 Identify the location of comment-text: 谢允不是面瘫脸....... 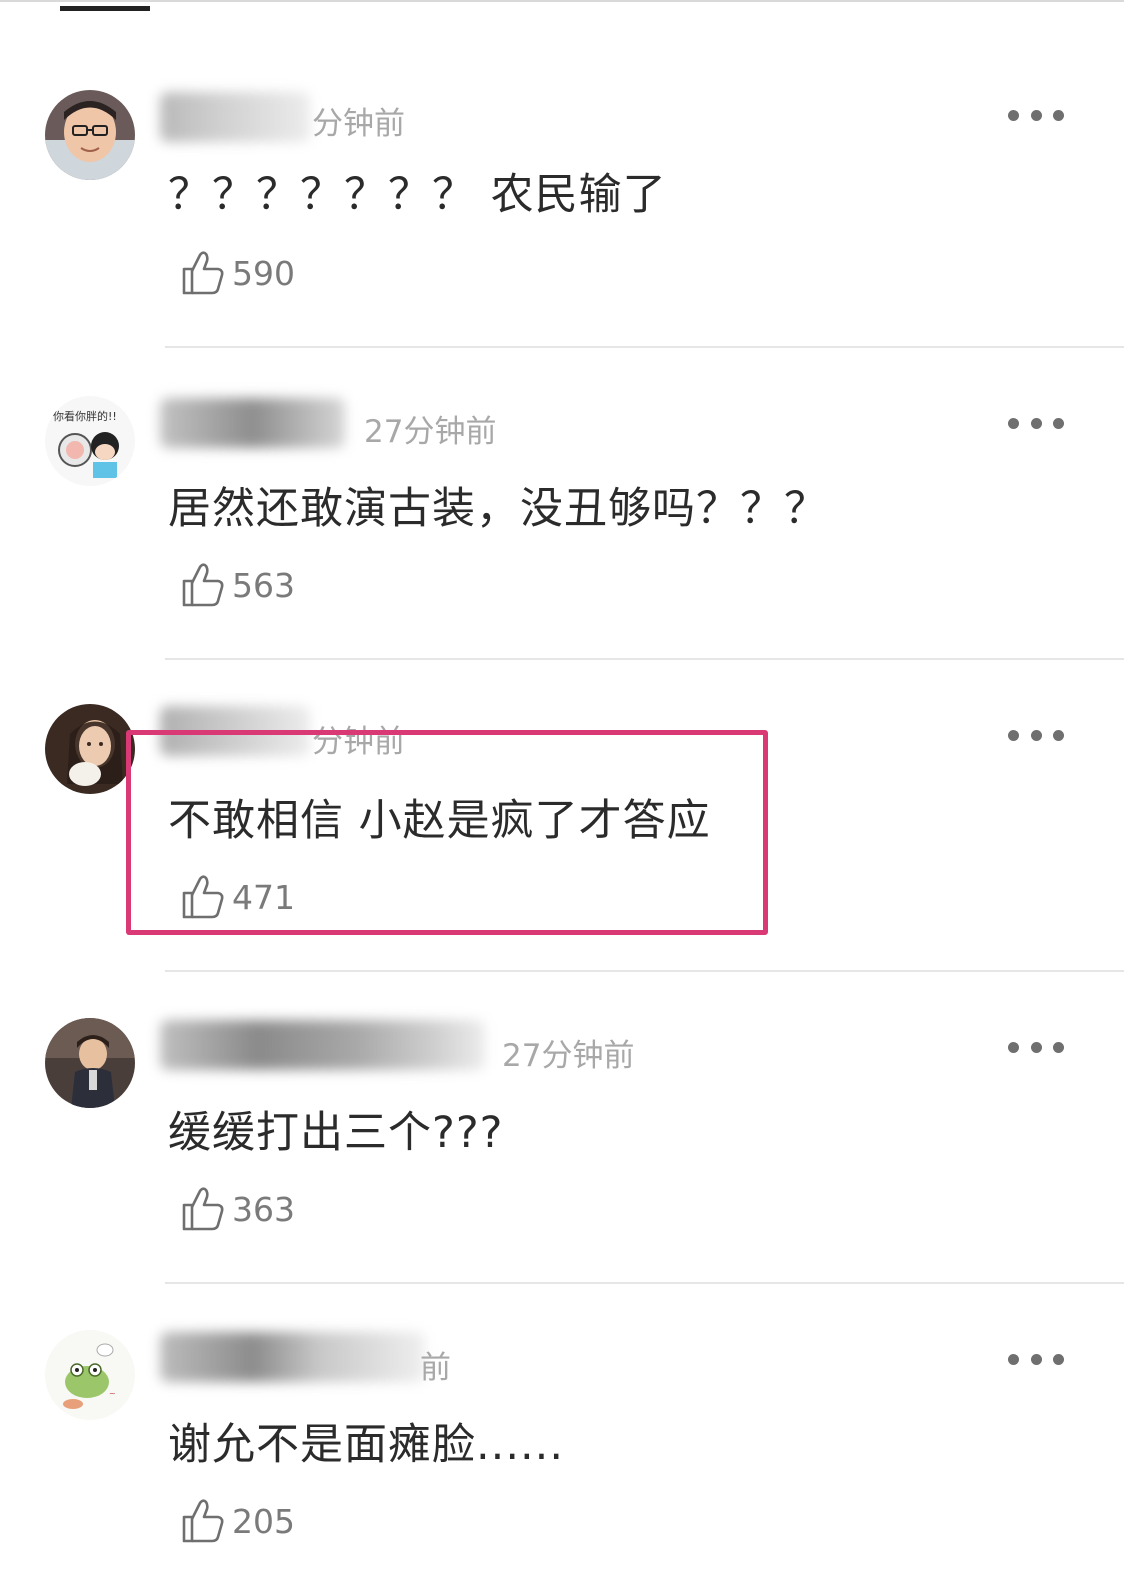
(366, 1445).